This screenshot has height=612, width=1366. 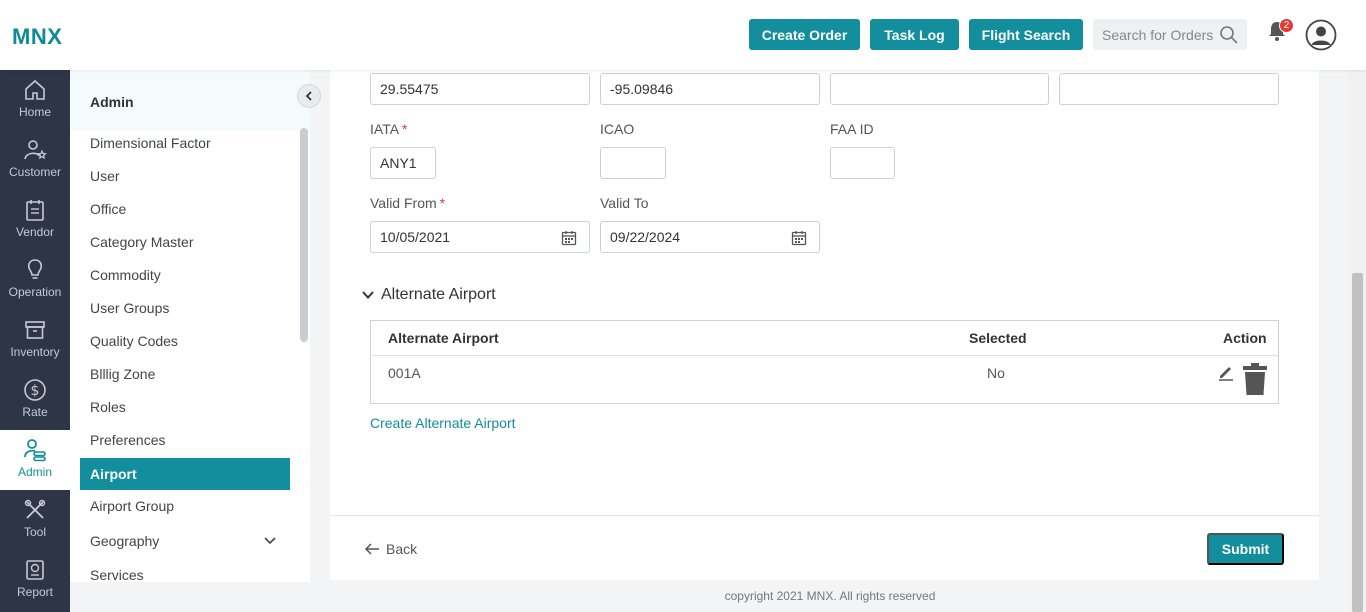 What do you see at coordinates (710, 237) in the screenshot?
I see `valid-to-field: 09/22/2024` at bounding box center [710, 237].